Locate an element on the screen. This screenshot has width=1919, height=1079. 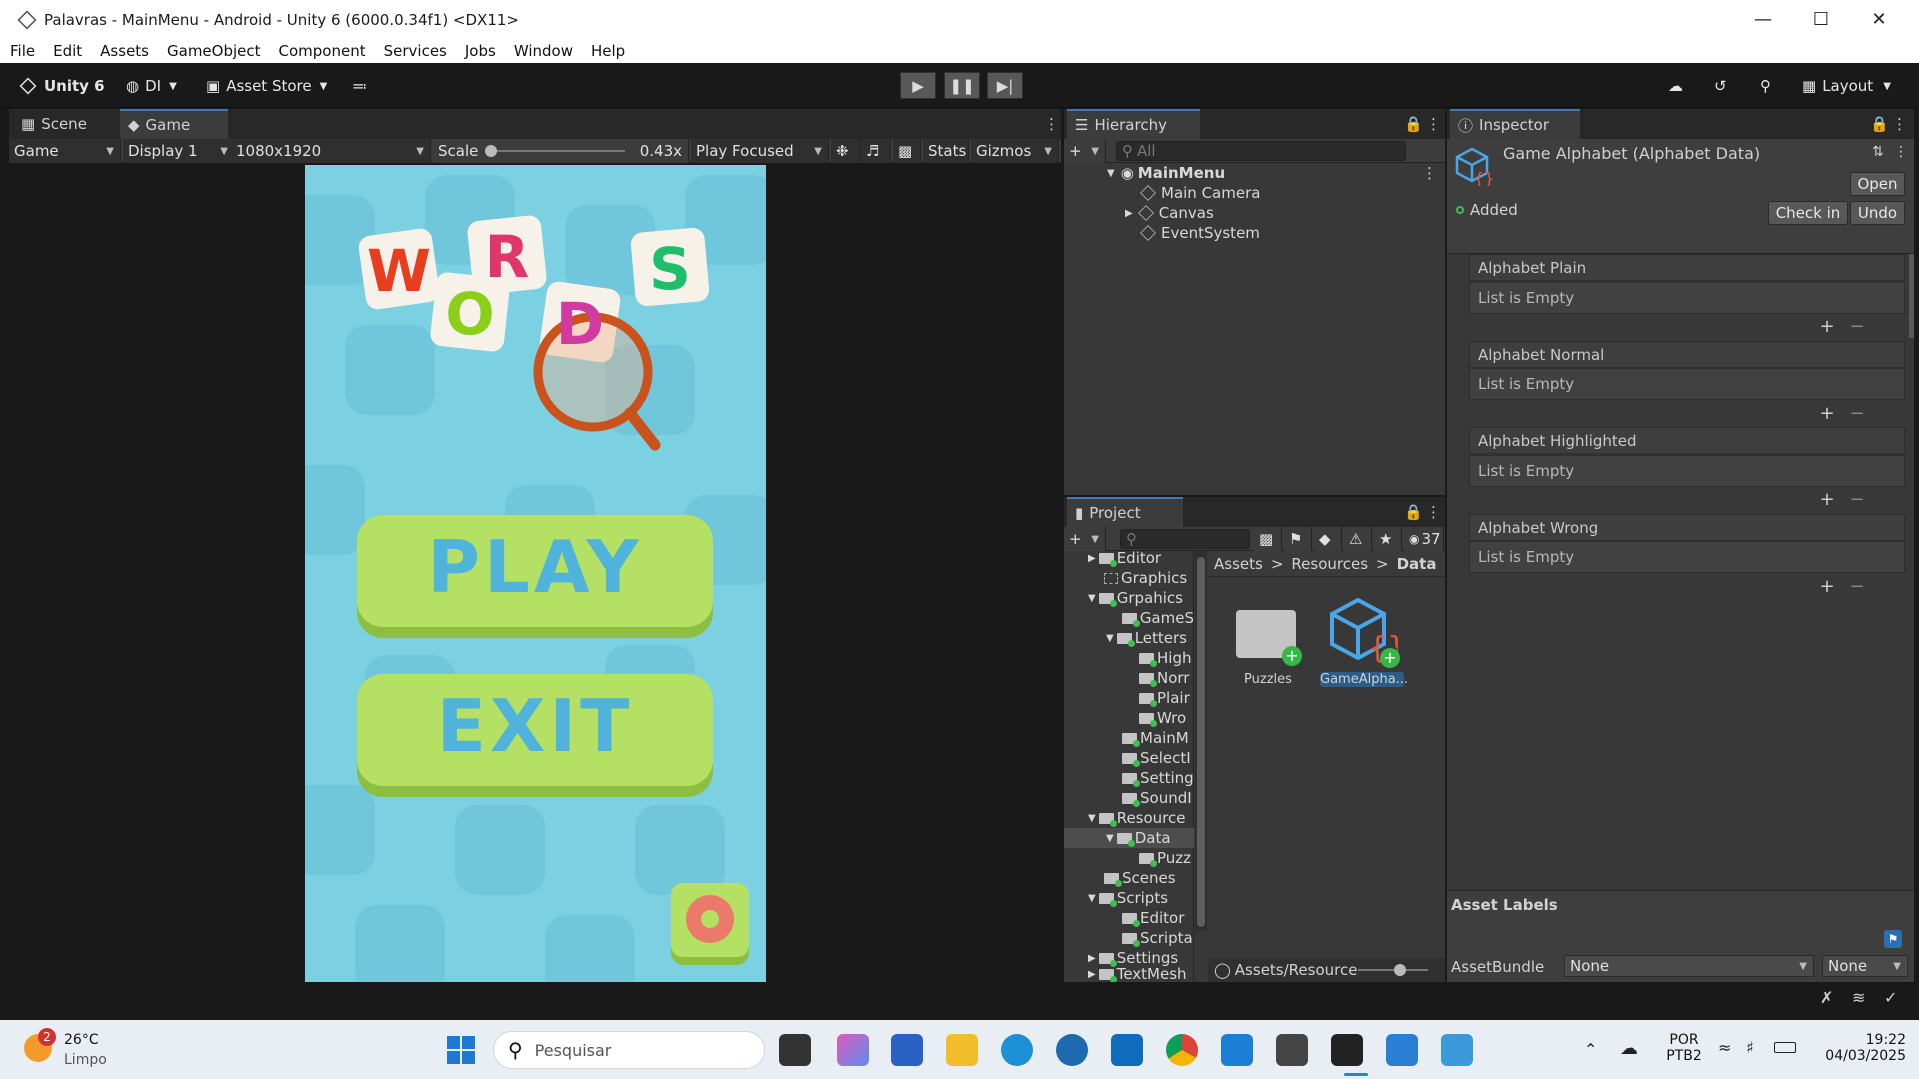
hidden-count: ◉ 37 is located at coordinates (1424, 539).